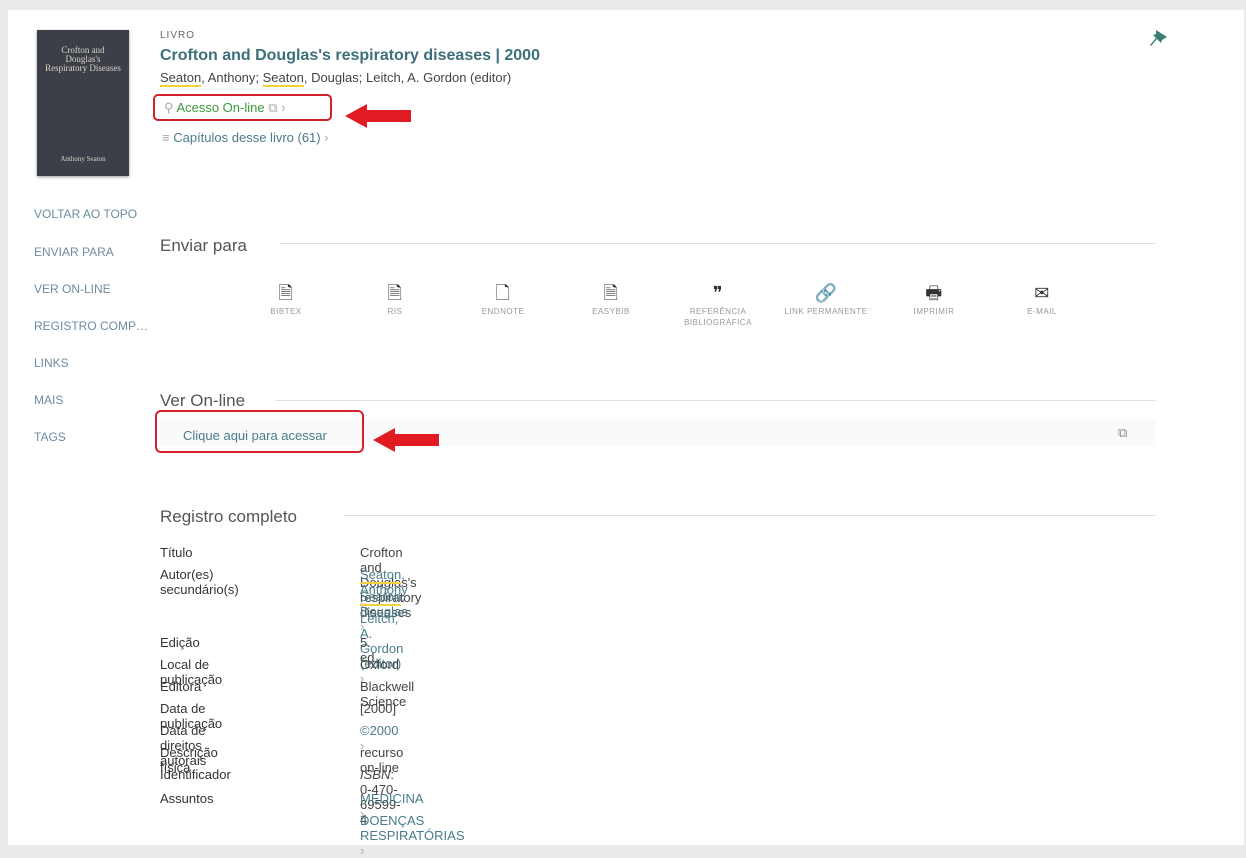 The height and width of the screenshot is (858, 1246). What do you see at coordinates (412, 835) in the screenshot?
I see `subject-link: DOENÇAS RESPIRATÓRIAS ›` at bounding box center [412, 835].